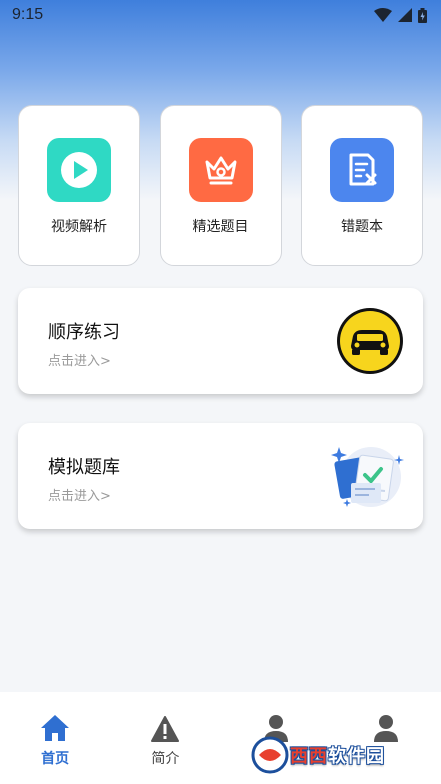  I want to click on play-icon, so click(79, 170).